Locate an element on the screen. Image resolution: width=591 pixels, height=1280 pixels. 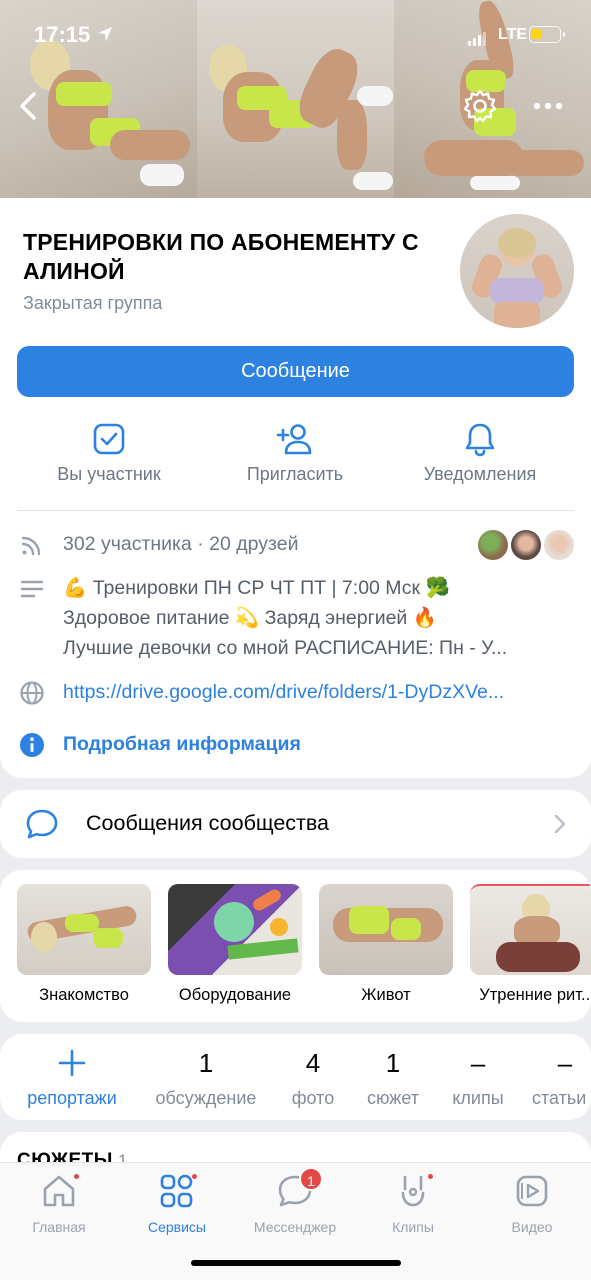
clips-counter: – клипы is located at coordinates (478, 1078).